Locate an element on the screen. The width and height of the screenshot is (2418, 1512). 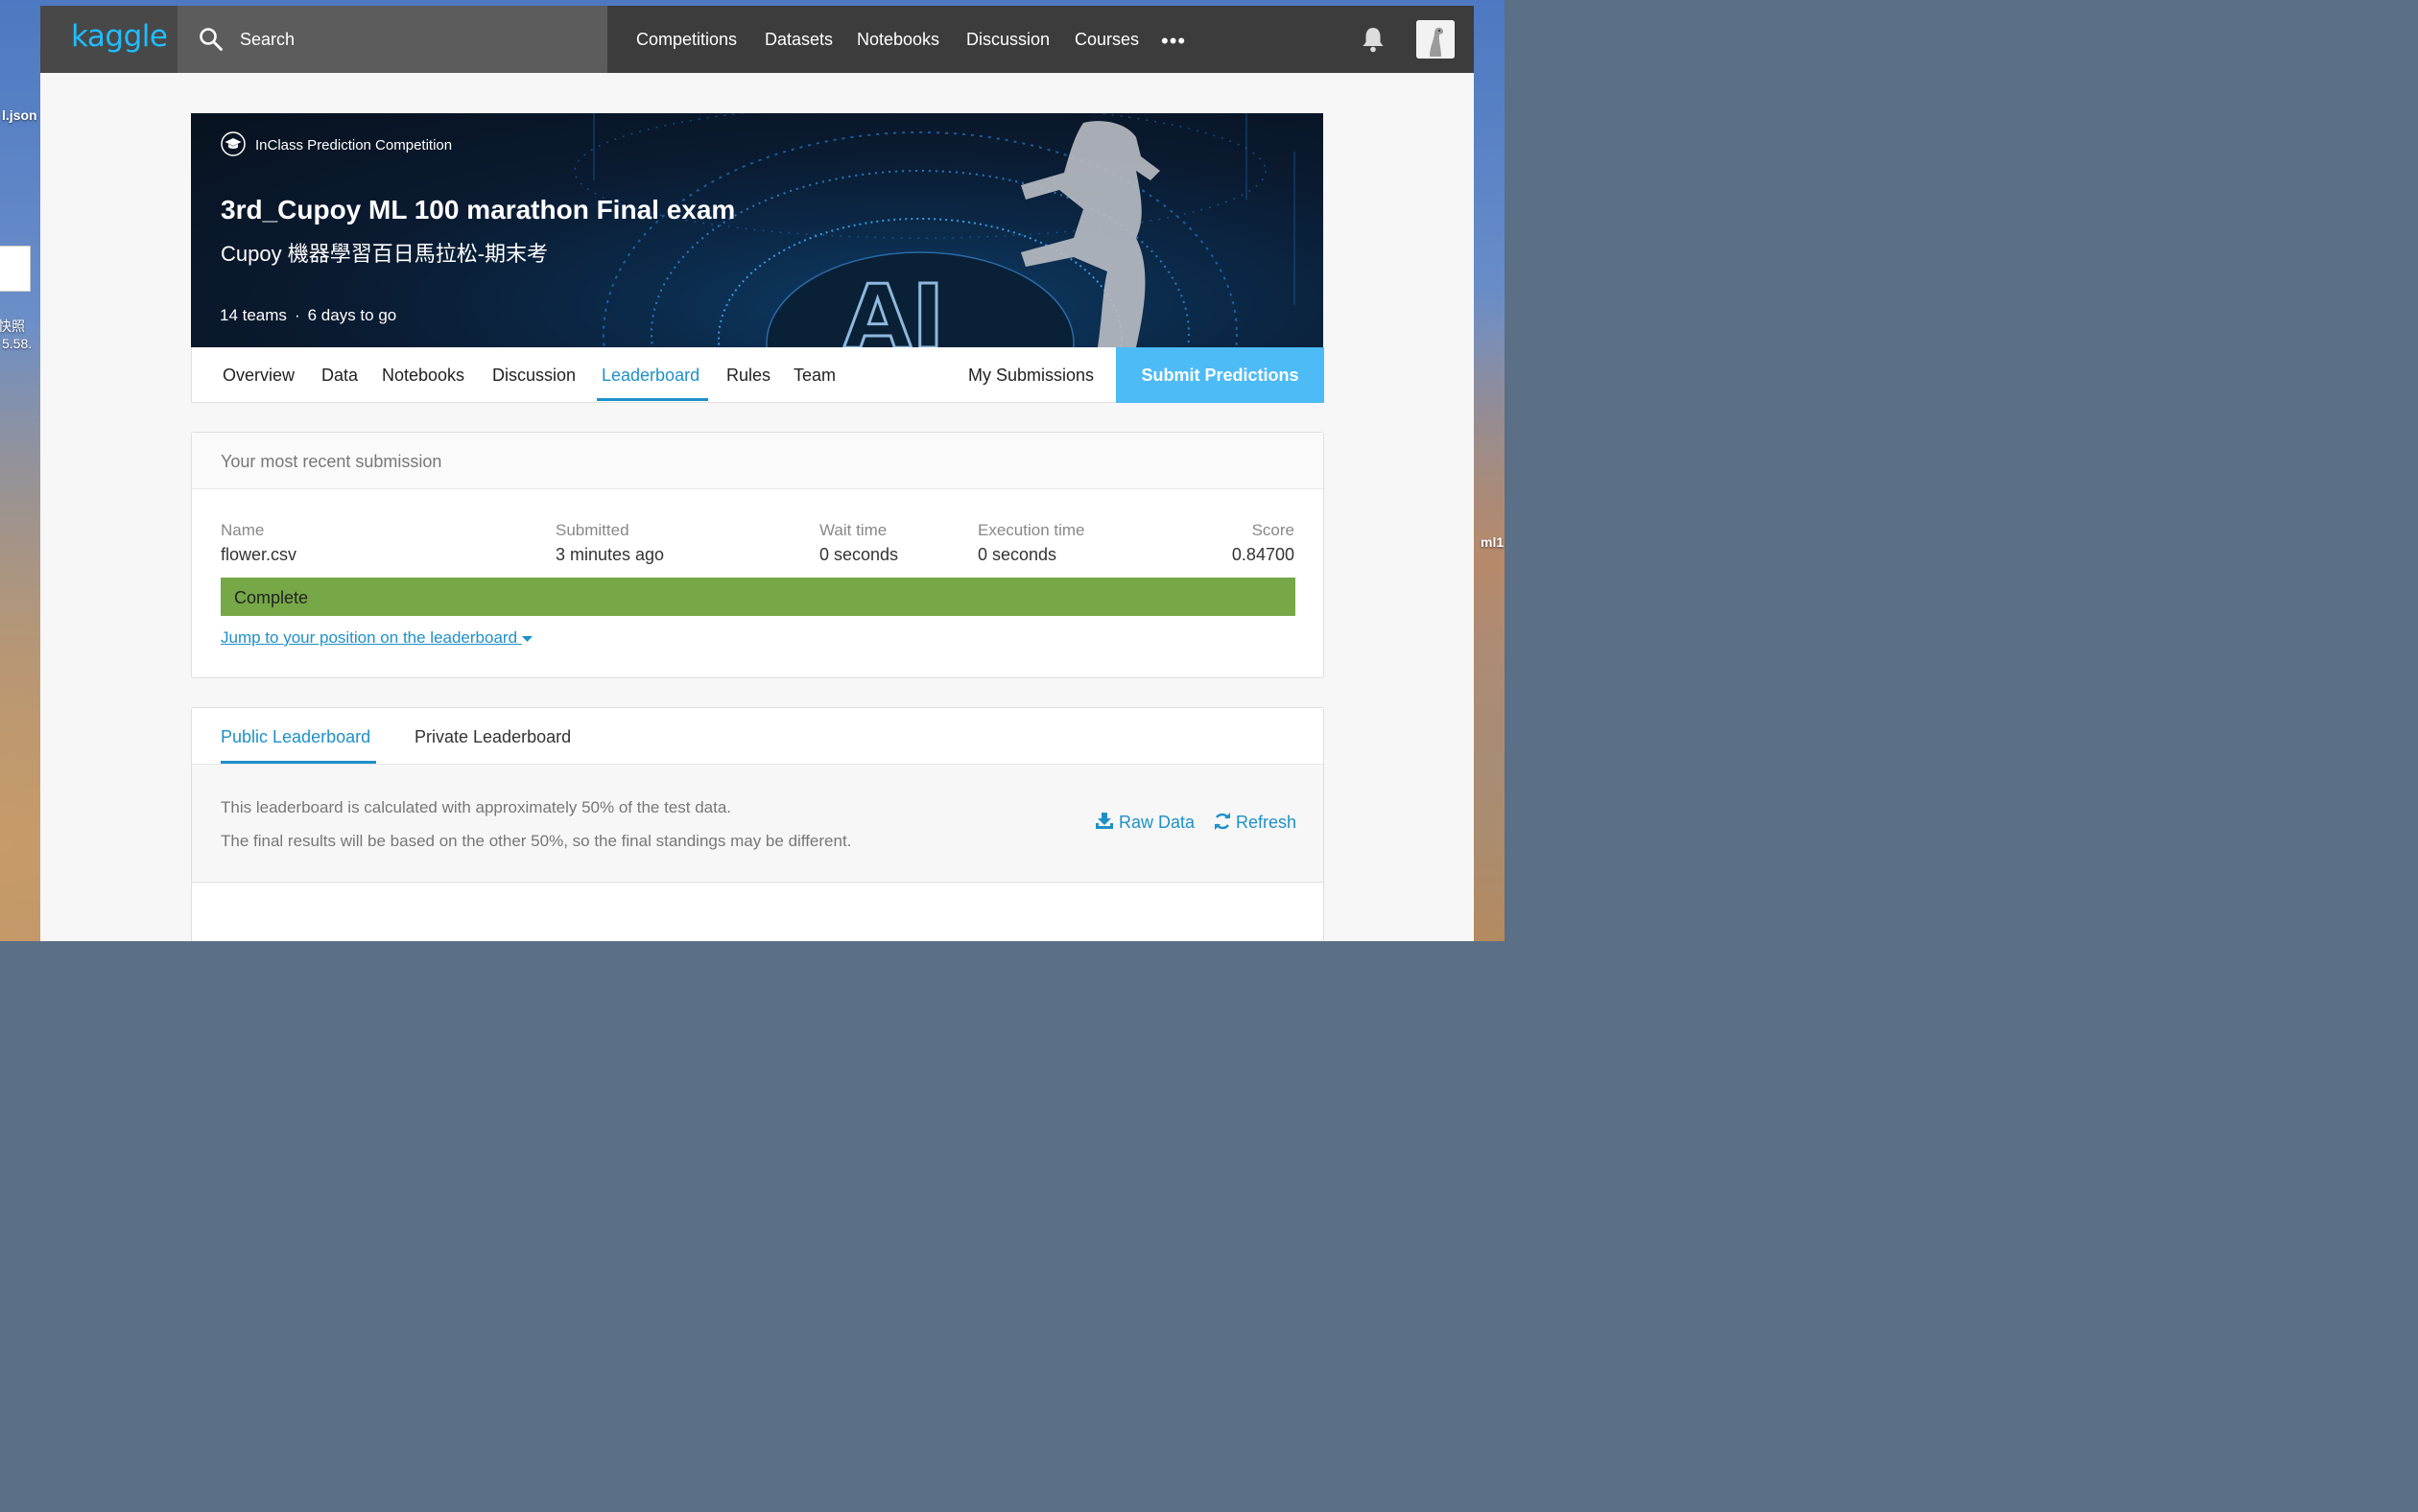
status-badge: Complete is located at coordinates (758, 597).